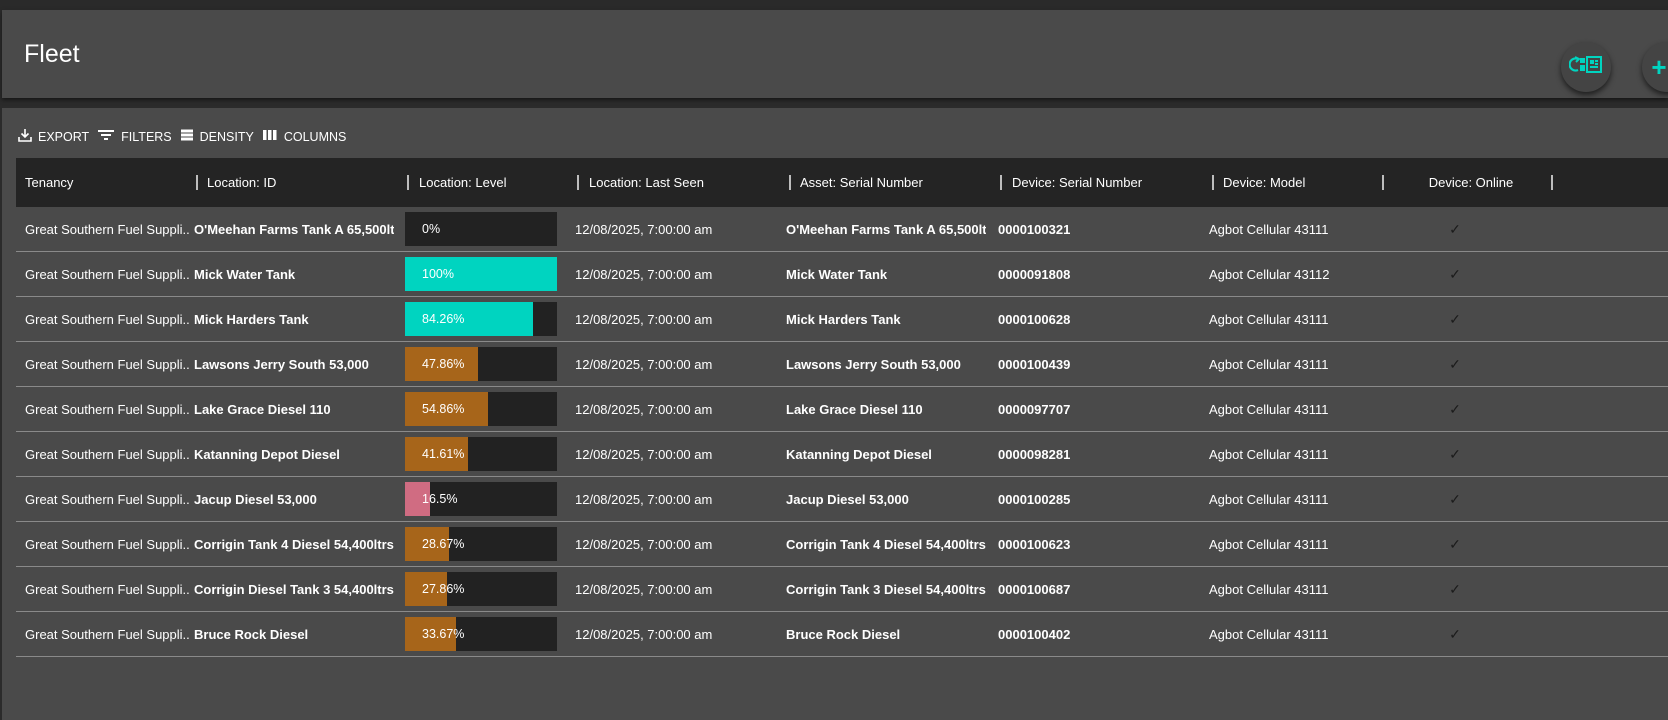  I want to click on location-id-cell: Jacup Diesel 53,000, so click(255, 499).